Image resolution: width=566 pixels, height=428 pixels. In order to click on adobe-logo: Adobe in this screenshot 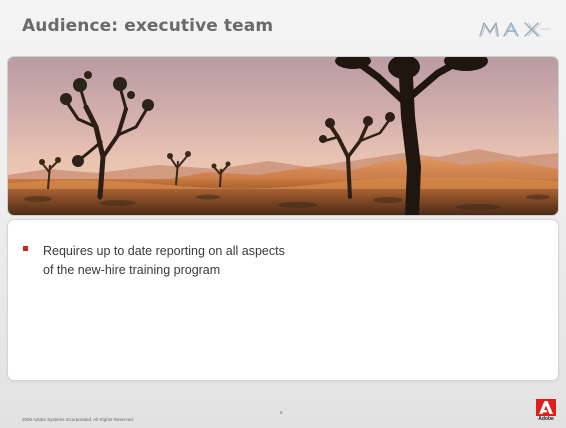, I will do `click(546, 410)`.